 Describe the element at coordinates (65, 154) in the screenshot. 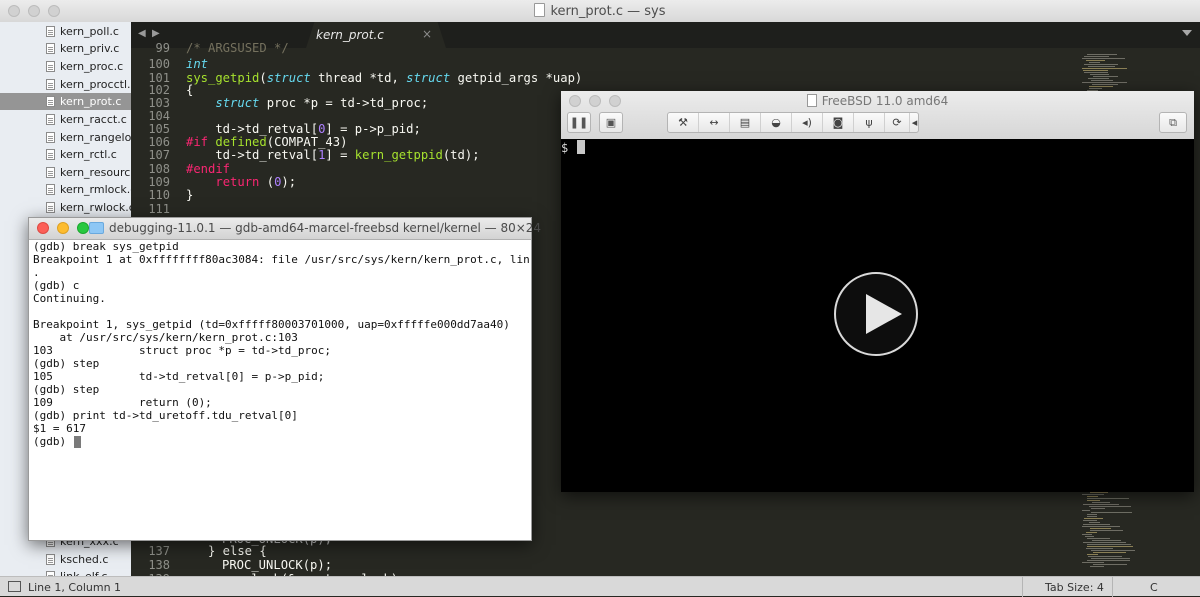

I see `sidebar-file: kern_rctl.c` at that location.